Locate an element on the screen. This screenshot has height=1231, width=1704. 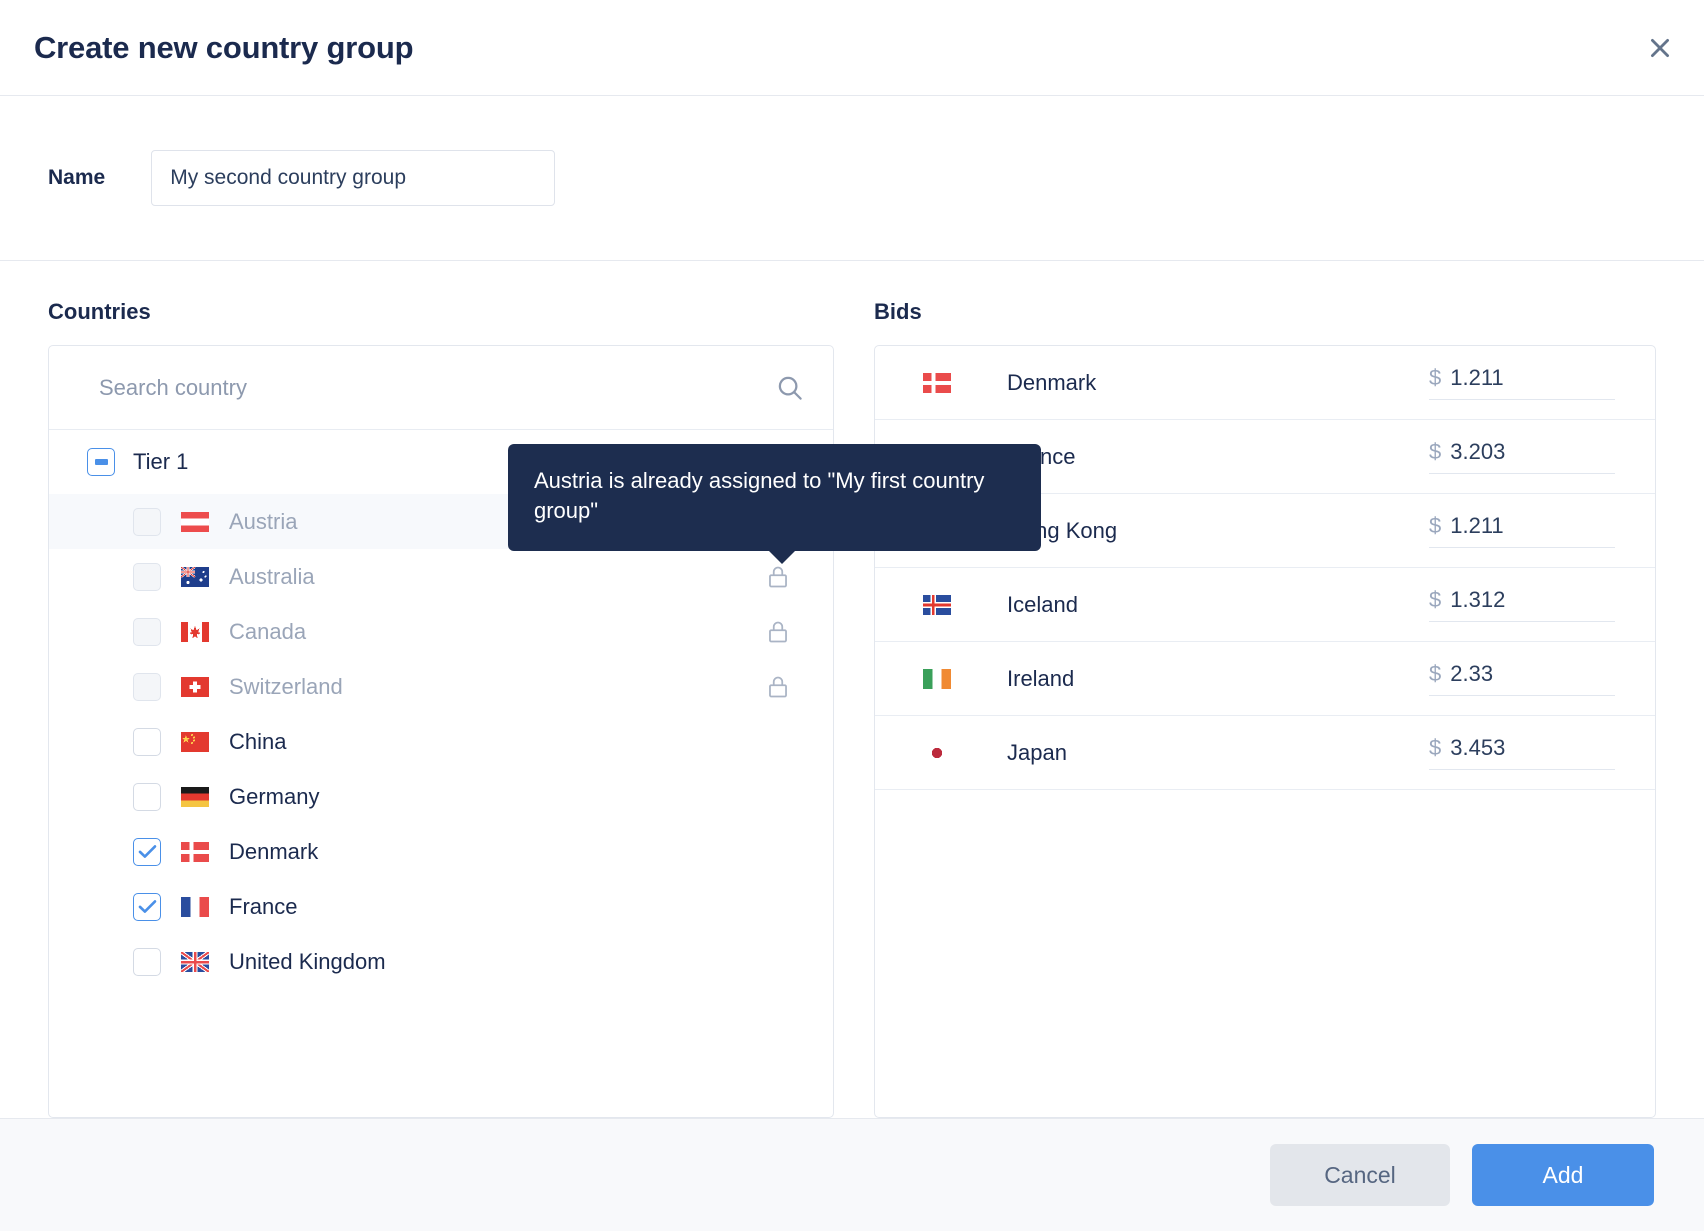
country-name: France is located at coordinates (263, 906).